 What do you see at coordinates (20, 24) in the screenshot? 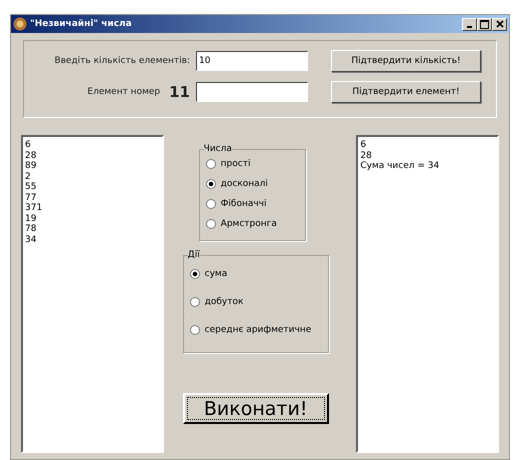
I see `app-icon` at bounding box center [20, 24].